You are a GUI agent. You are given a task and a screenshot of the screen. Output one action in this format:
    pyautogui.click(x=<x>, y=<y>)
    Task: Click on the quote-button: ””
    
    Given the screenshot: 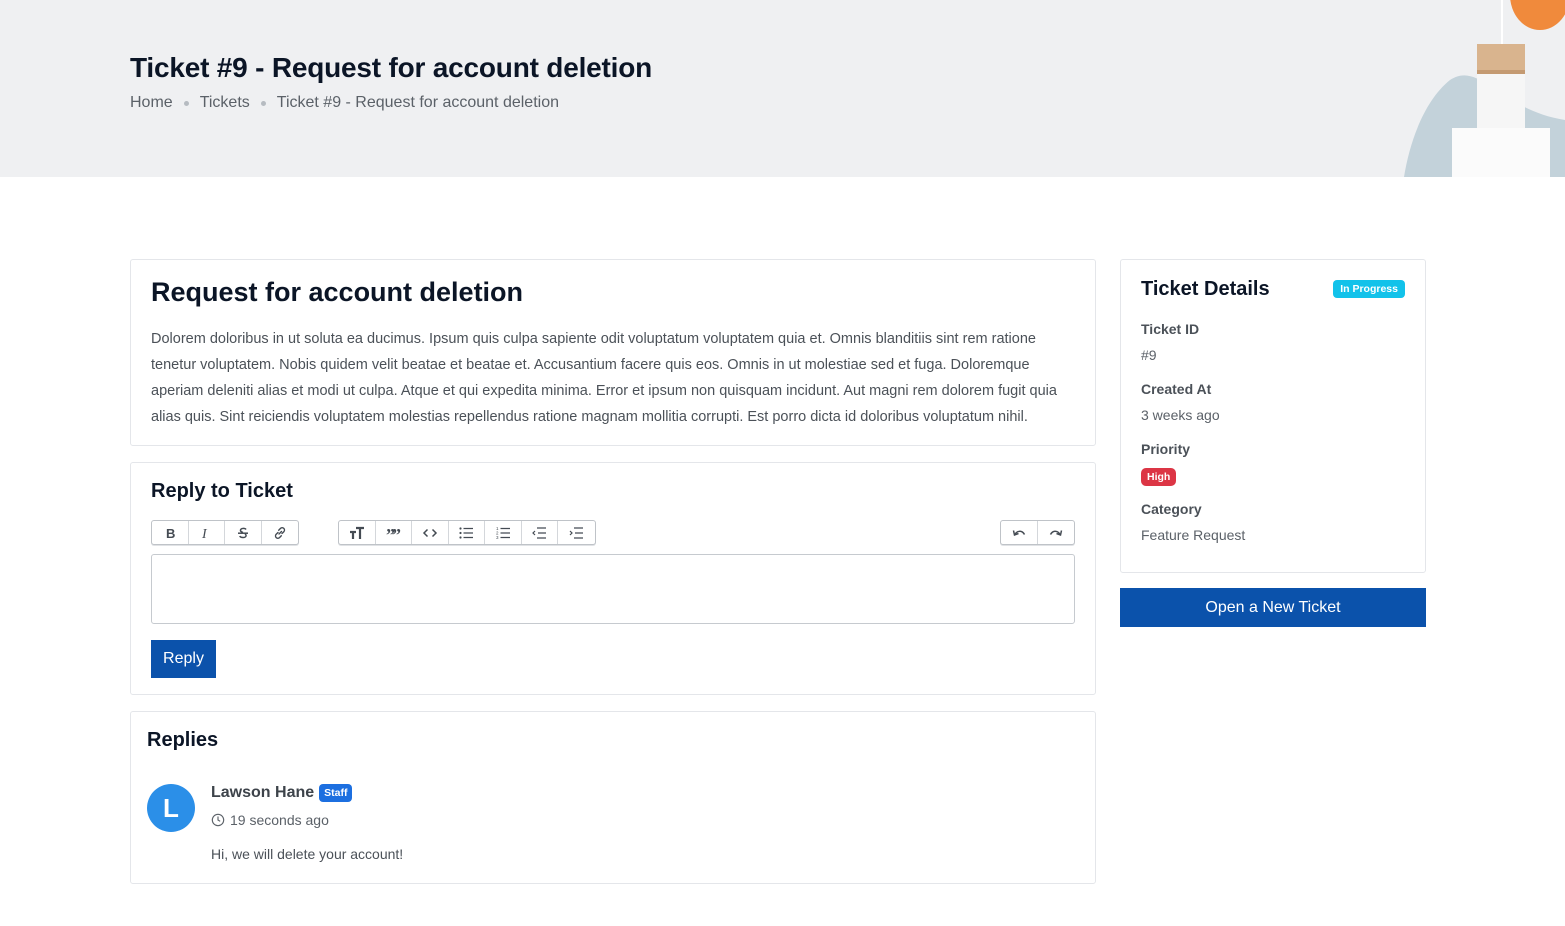 What is the action you would take?
    pyautogui.click(x=394, y=532)
    